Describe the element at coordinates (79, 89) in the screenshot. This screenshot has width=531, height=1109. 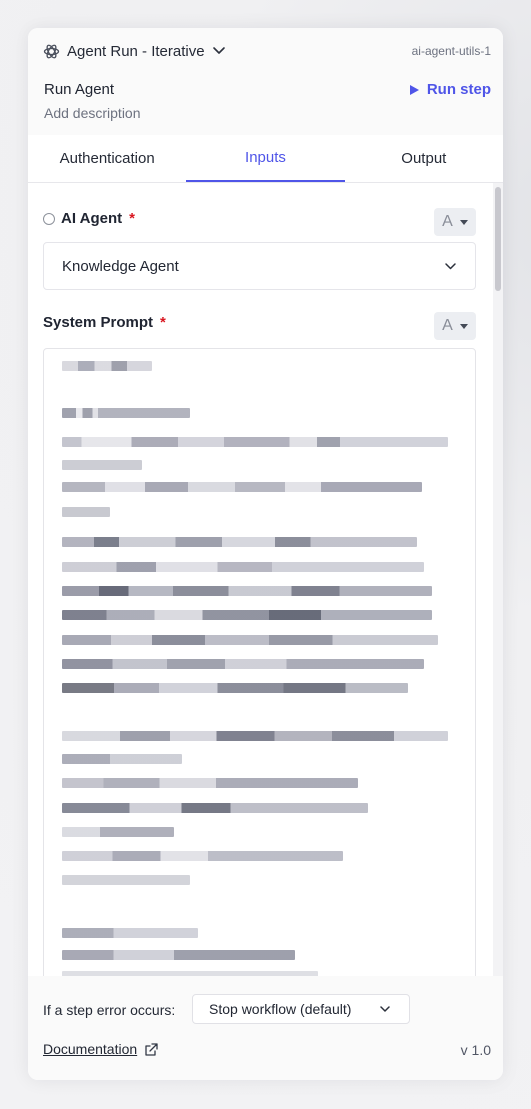
I see `step-name: Run Agent` at that location.